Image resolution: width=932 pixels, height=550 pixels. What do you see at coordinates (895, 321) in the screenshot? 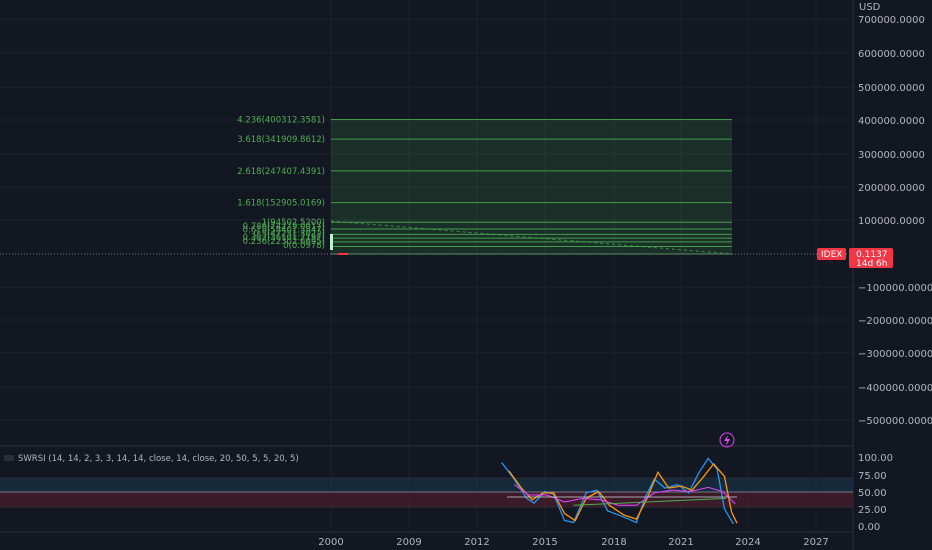
I see `price-tick-label: −200000.0000` at bounding box center [895, 321].